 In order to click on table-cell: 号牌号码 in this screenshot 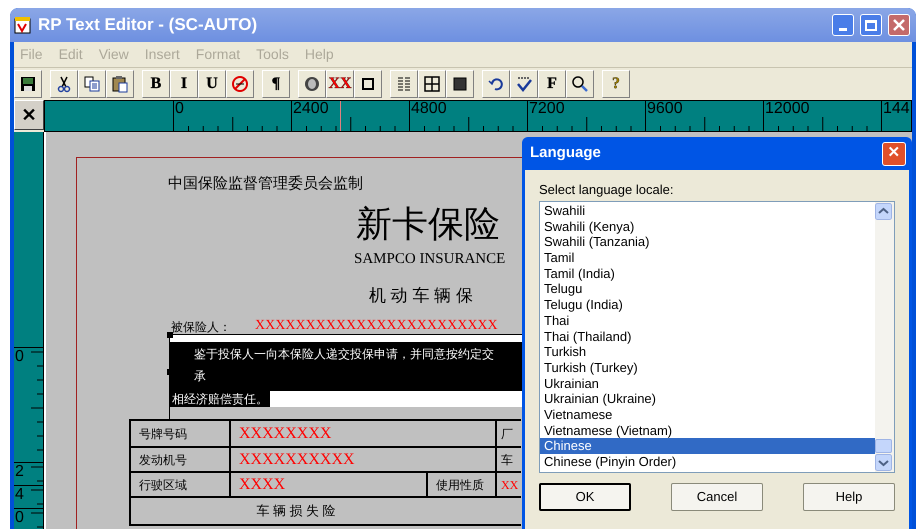, I will do `click(181, 433)`.